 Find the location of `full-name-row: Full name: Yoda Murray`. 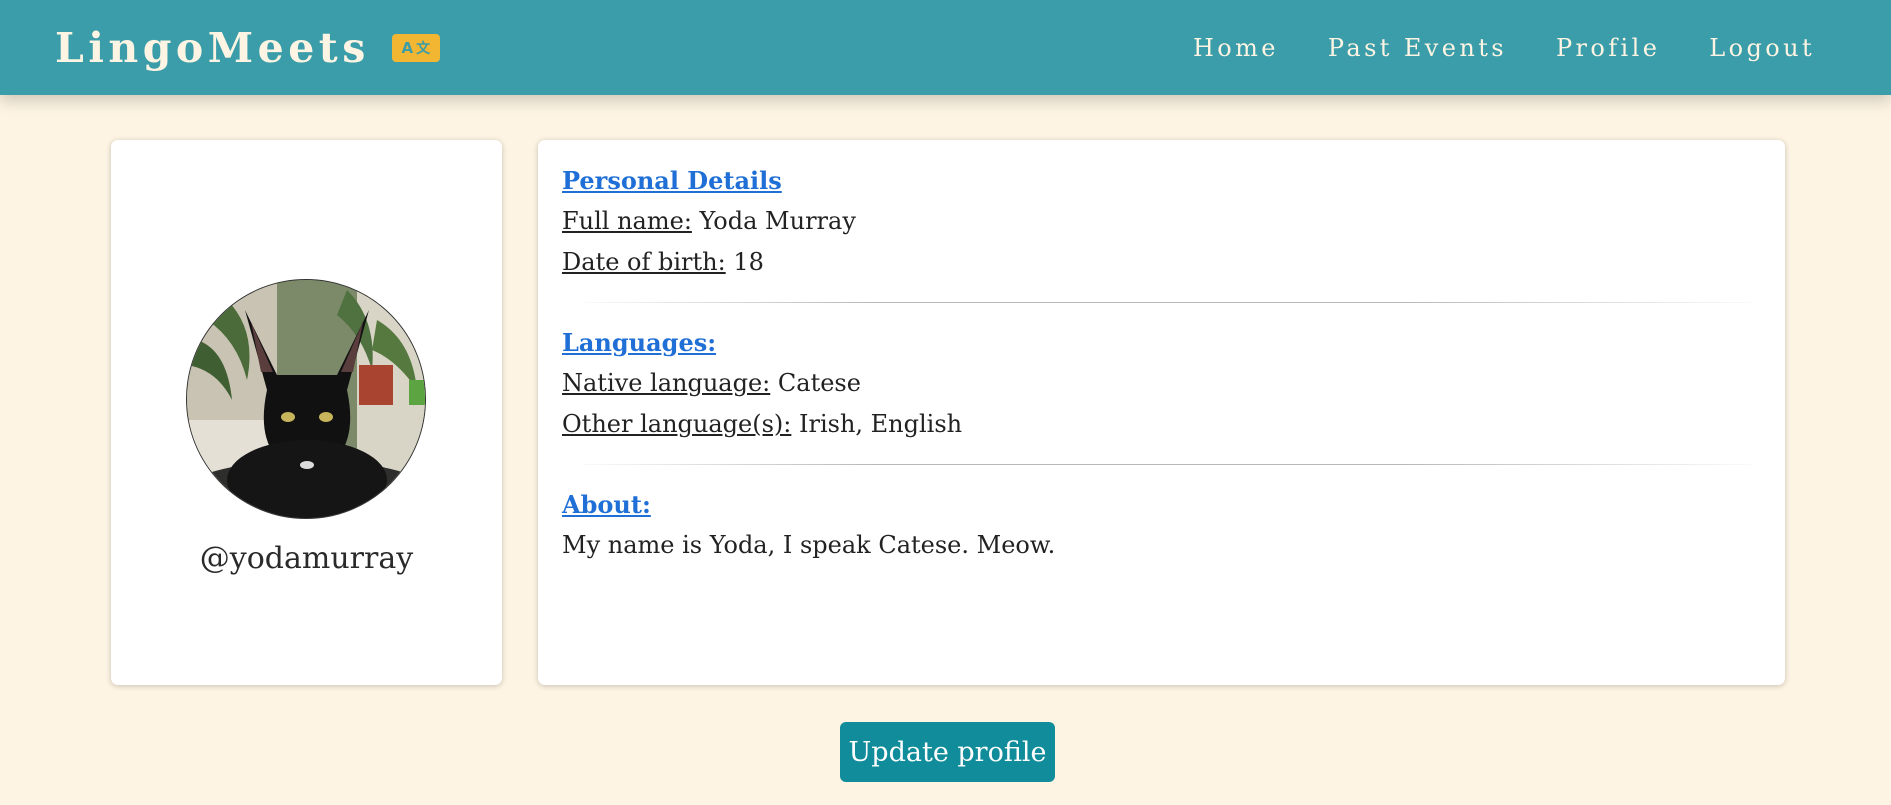

full-name-row: Full name: Yoda Murray is located at coordinates (1162, 221).